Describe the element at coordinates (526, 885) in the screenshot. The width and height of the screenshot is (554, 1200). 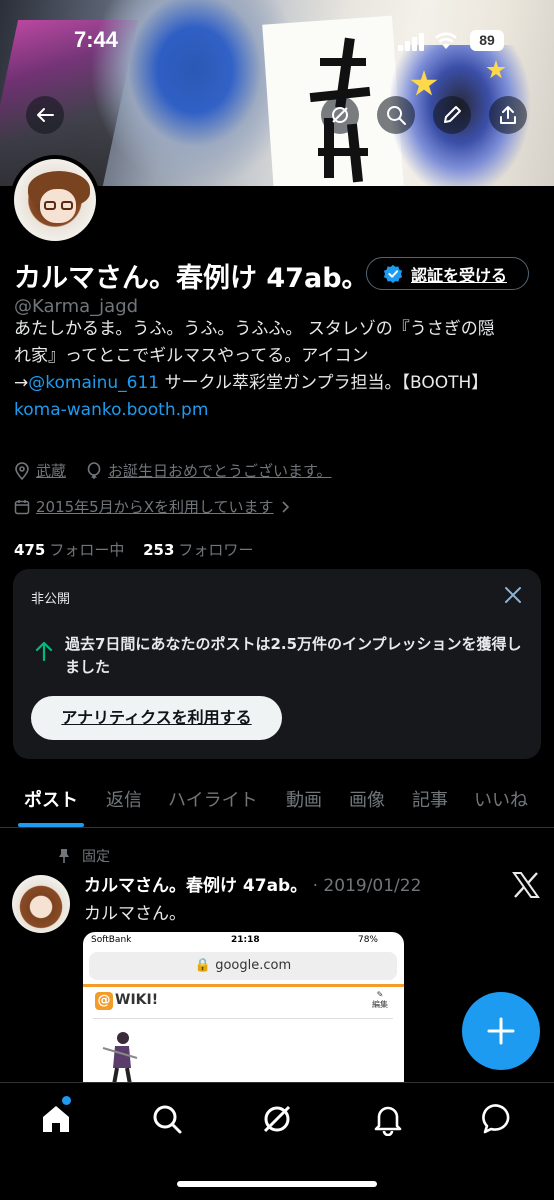
I see `x-logo-icon` at that location.